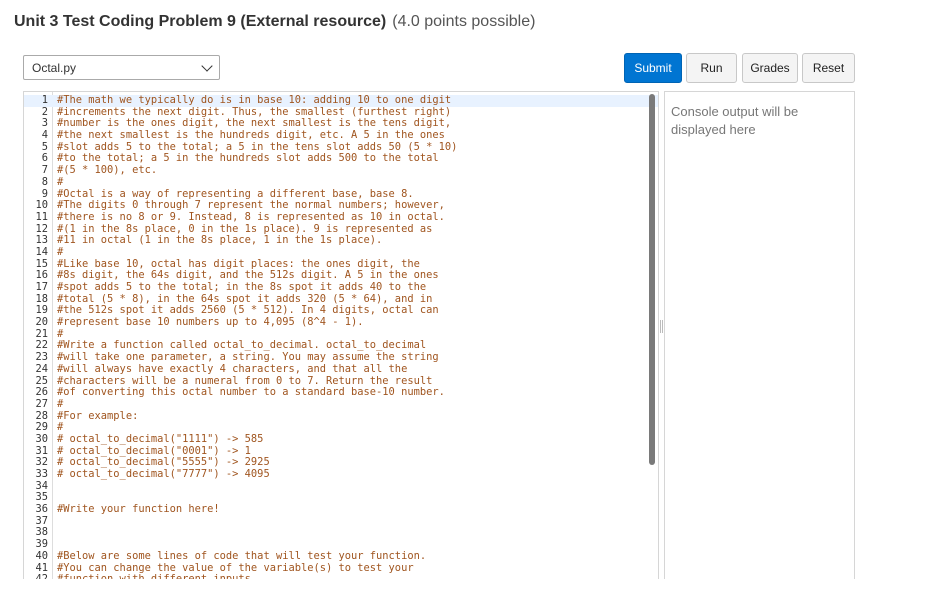 This screenshot has height=610, width=929. I want to click on line-number: 27, so click(41, 403).